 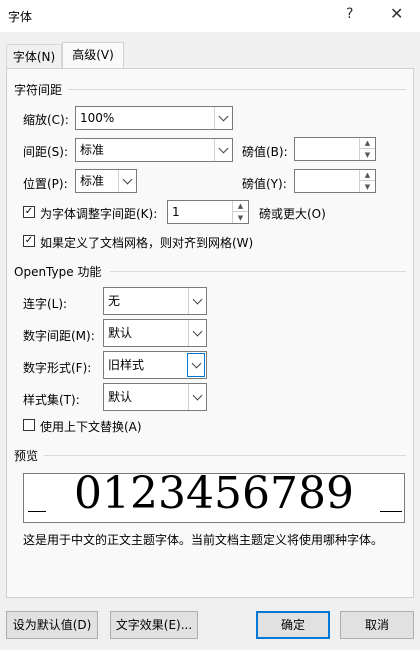 I want to click on snap-grid-checkbox: ✓, so click(x=29, y=241).